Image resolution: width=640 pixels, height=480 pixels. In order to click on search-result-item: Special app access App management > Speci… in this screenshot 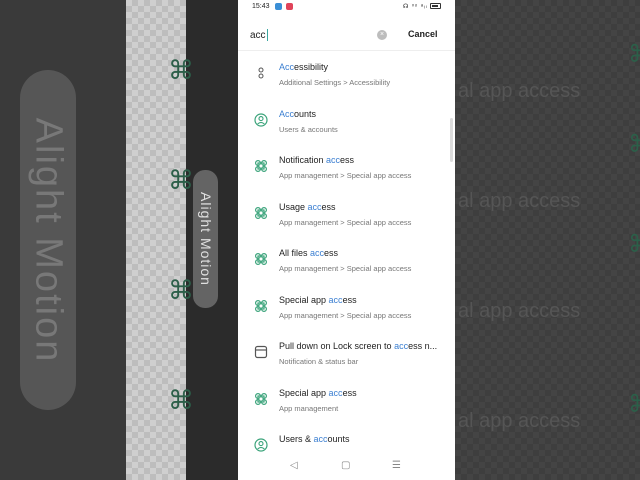, I will do `click(344, 311)`.